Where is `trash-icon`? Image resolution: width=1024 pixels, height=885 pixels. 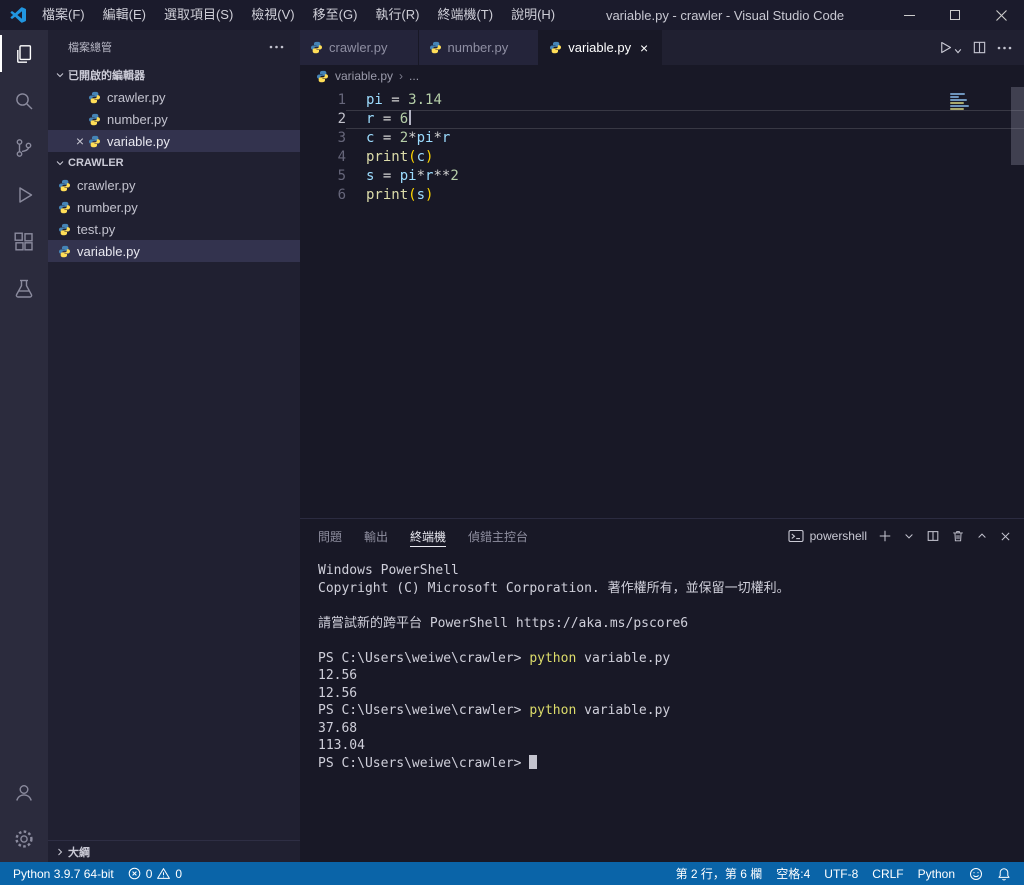 trash-icon is located at coordinates (958, 536).